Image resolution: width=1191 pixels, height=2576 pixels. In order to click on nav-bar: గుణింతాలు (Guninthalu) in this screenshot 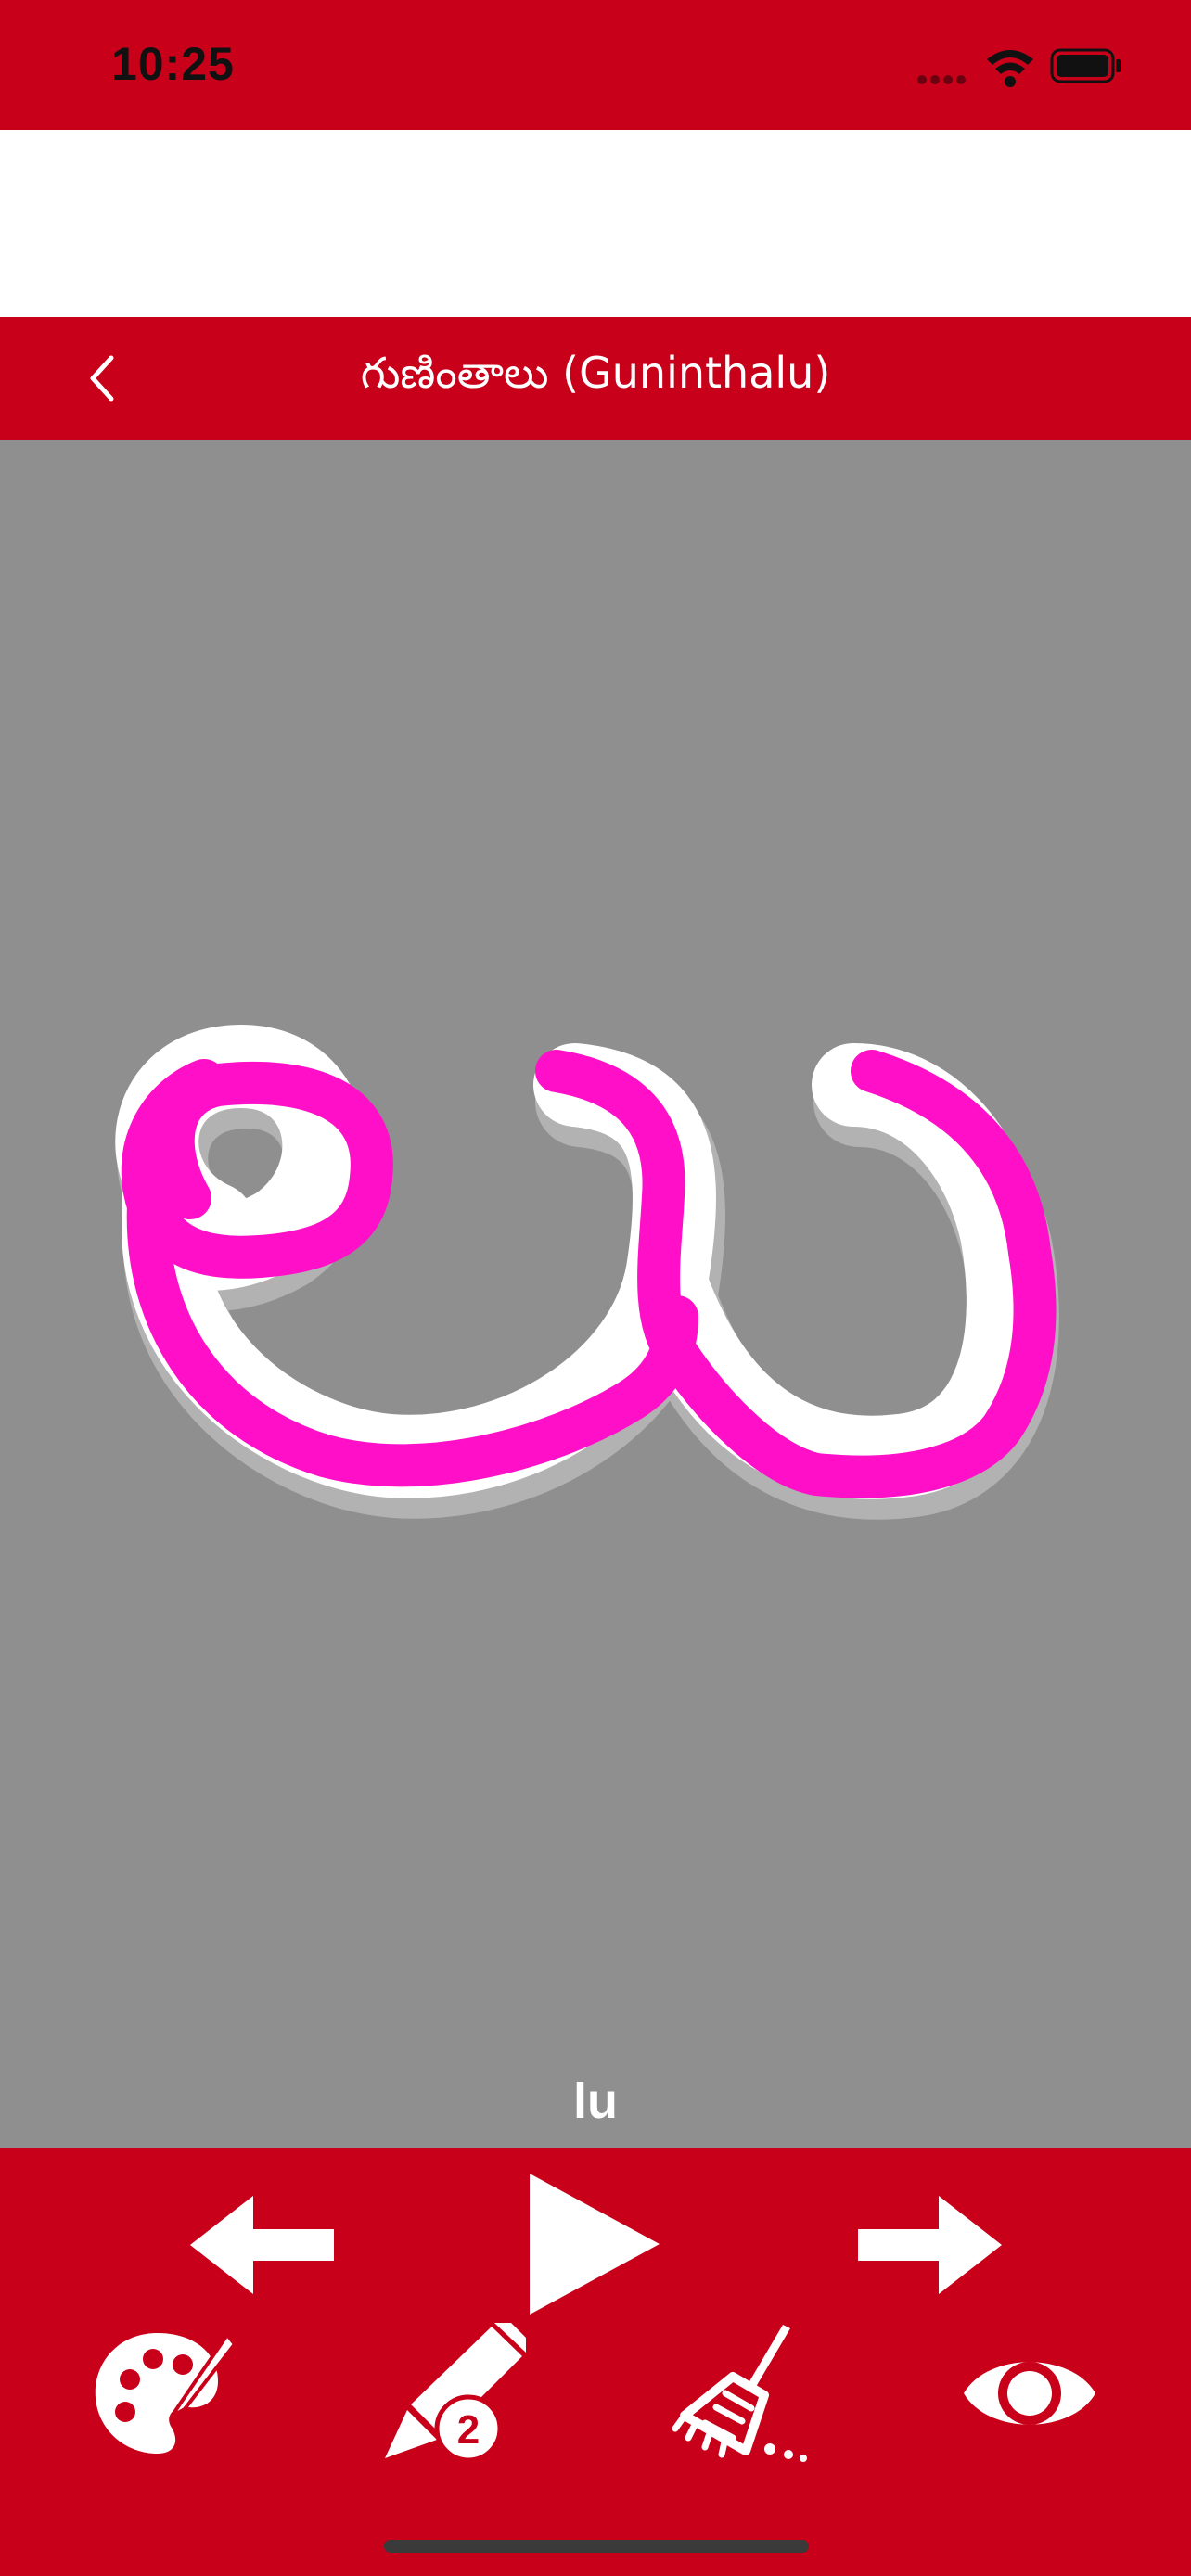, I will do `click(595, 378)`.